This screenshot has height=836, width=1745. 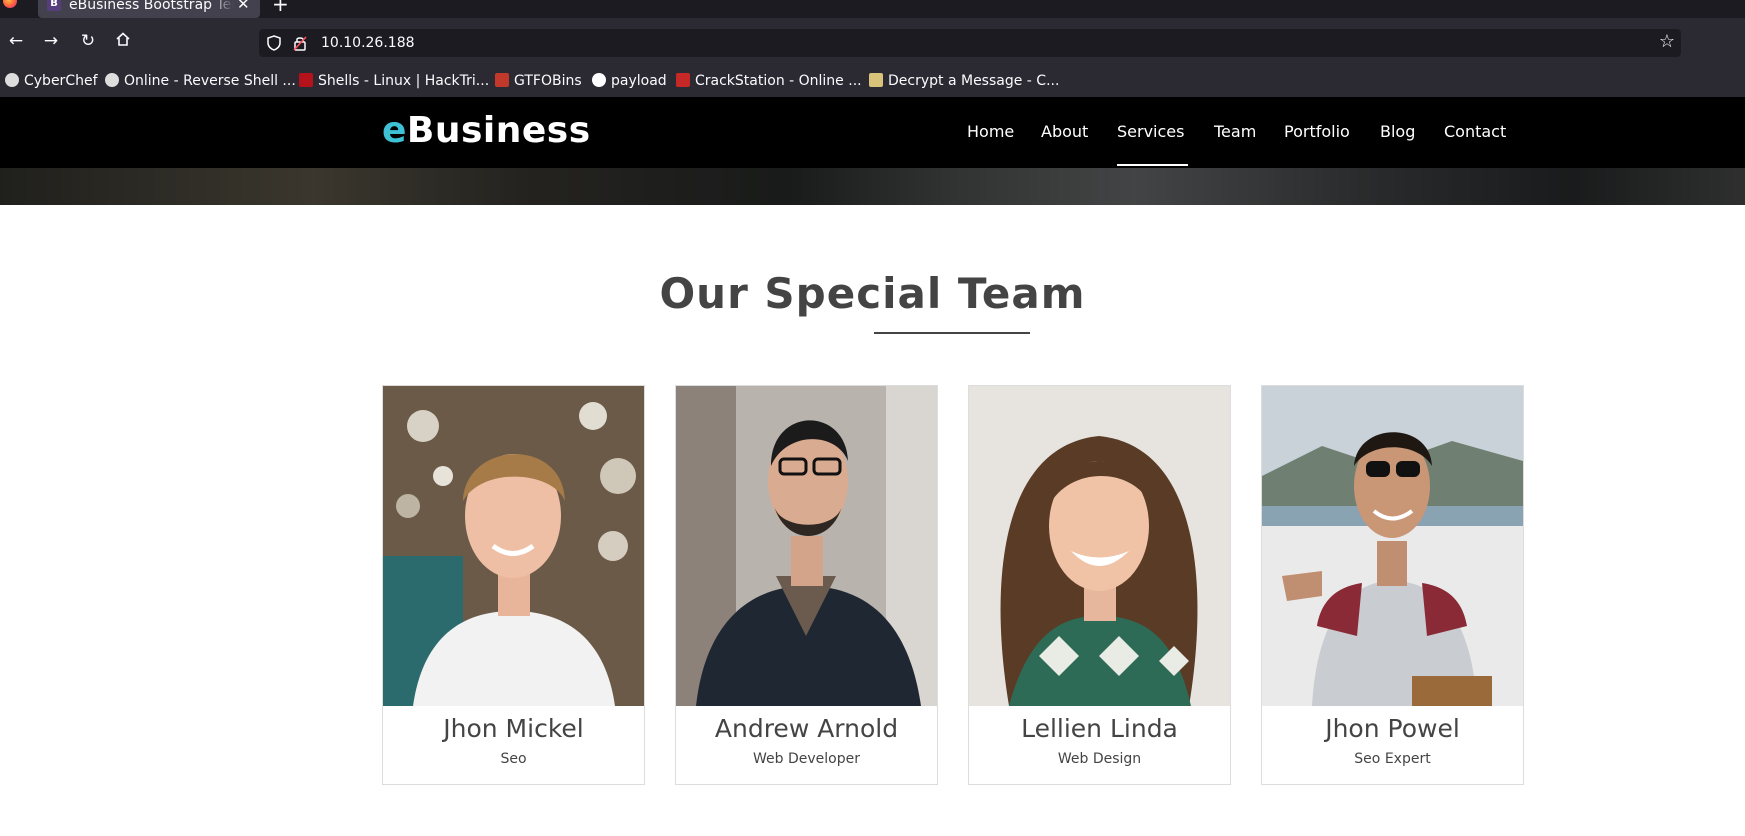 I want to click on browser-navigation-bar: ← → ↻ 10.10.26.188 ☆, so click(x=872, y=41).